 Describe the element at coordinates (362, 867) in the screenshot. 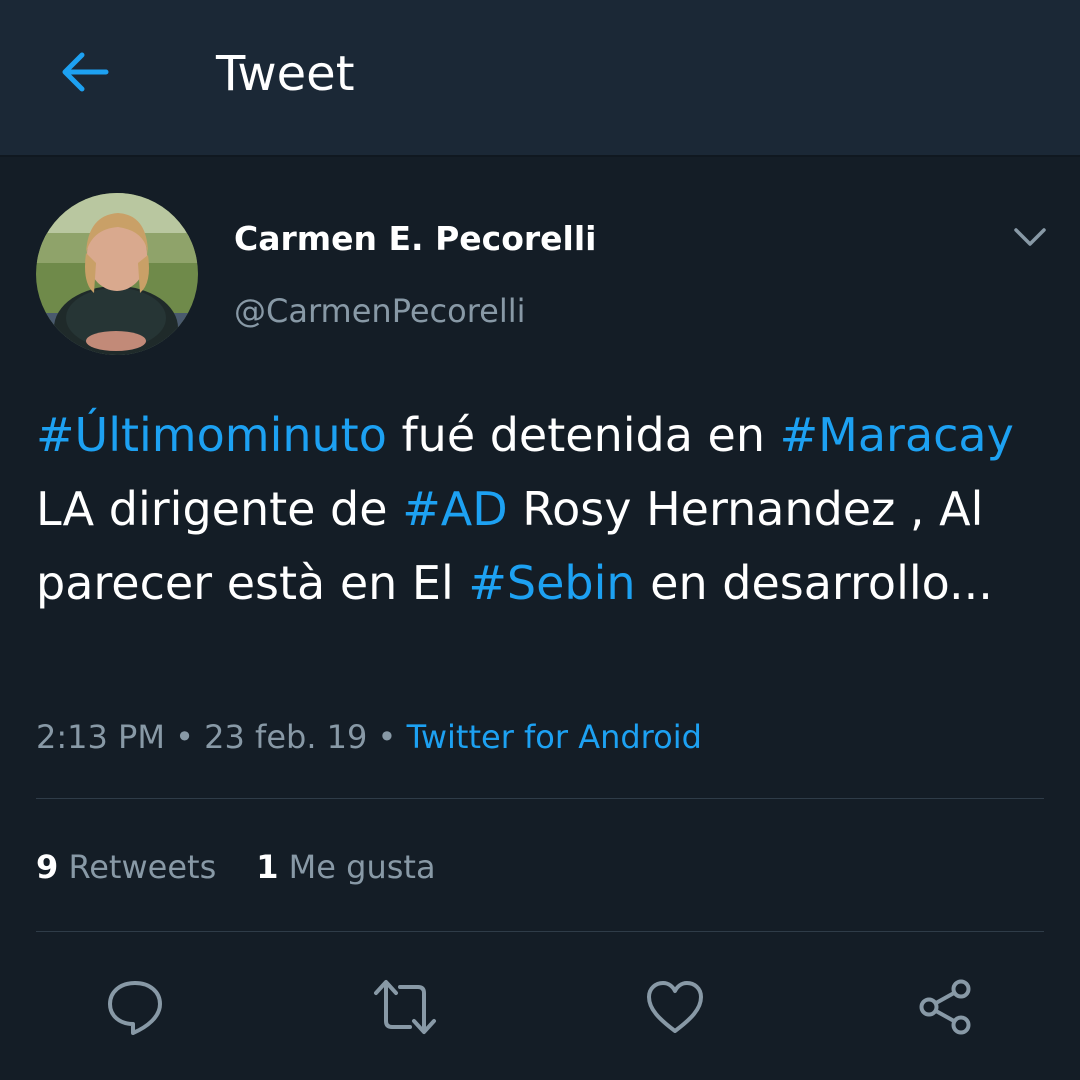

I see `likes-label: Me gusta` at that location.